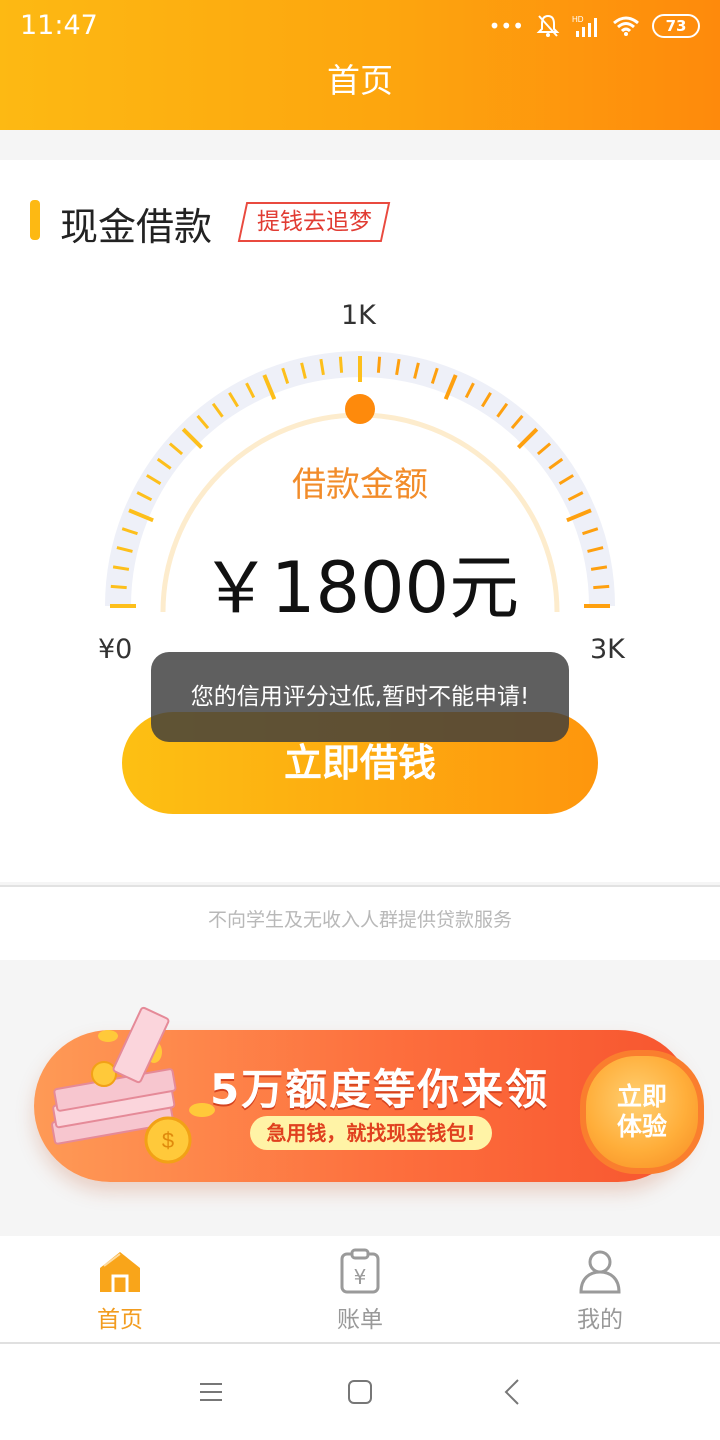 Image resolution: width=720 pixels, height=1440 pixels. What do you see at coordinates (359, 920) in the screenshot?
I see `disclaimer-text: 不向学生及无收入人群提供贷款服务` at bounding box center [359, 920].